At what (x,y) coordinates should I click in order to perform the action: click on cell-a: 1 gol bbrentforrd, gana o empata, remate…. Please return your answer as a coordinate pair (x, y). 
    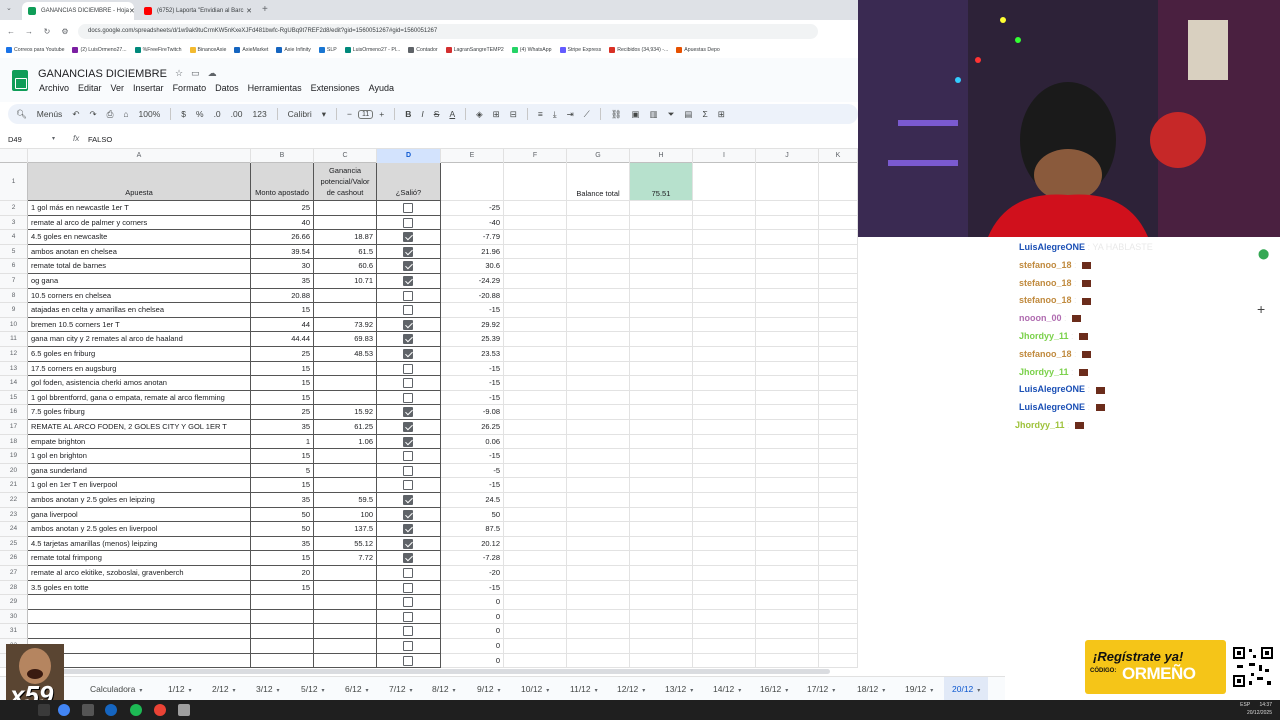
    Looking at the image, I should click on (139, 398).